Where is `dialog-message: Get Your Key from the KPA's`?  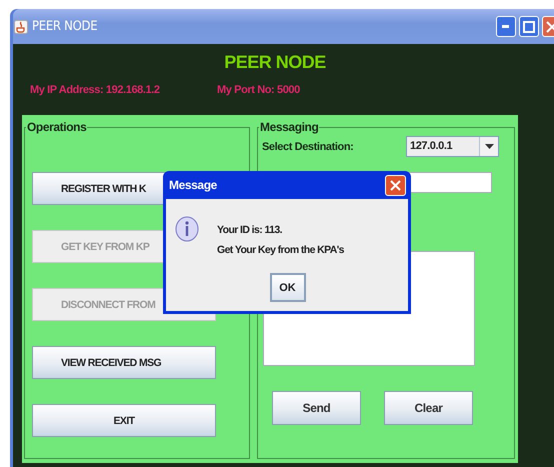
dialog-message: Get Your Key from the KPA's is located at coordinates (281, 250).